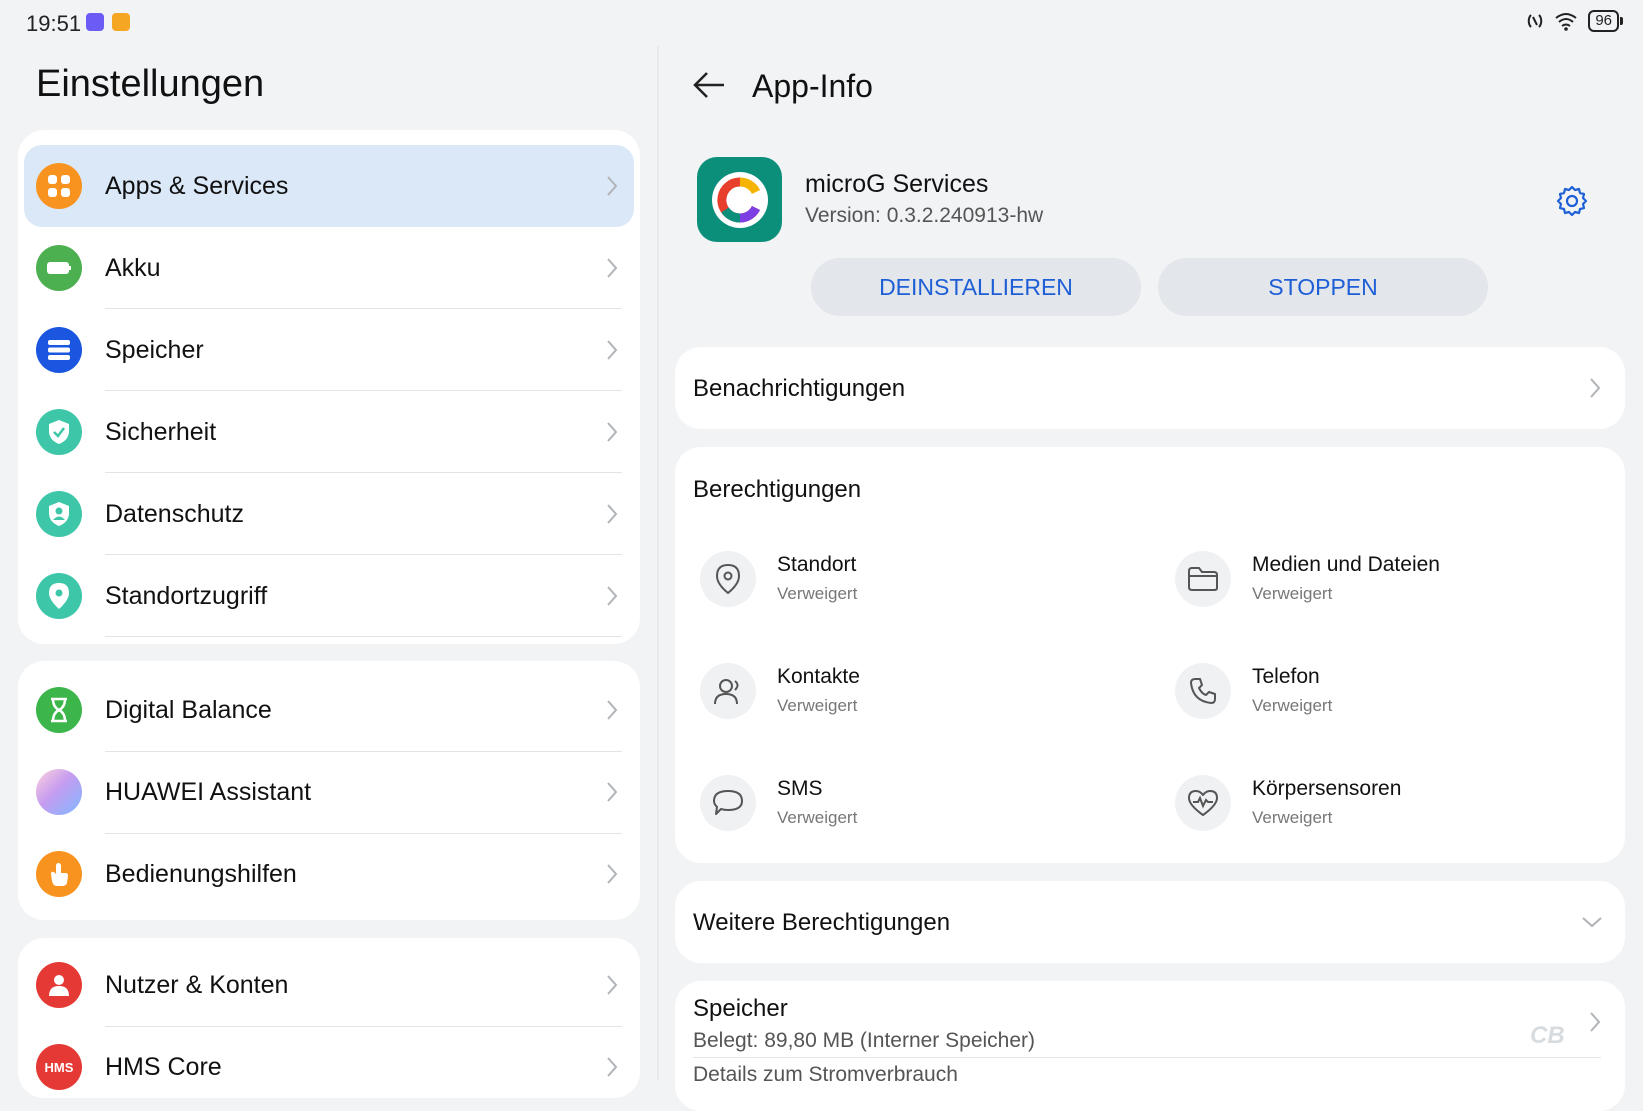 Image resolution: width=1643 pixels, height=1111 pixels. I want to click on settings-item-label: Speicher, so click(154, 350).